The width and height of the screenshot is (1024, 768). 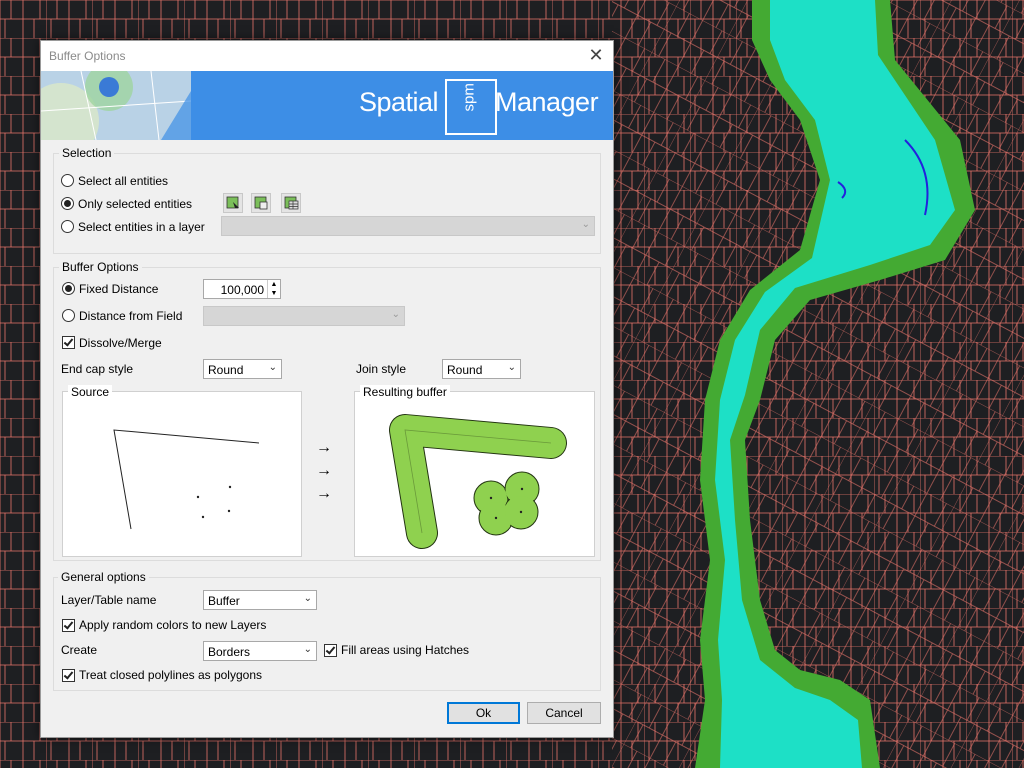 I want to click on stepper-up-icon: ▲, so click(x=273, y=284).